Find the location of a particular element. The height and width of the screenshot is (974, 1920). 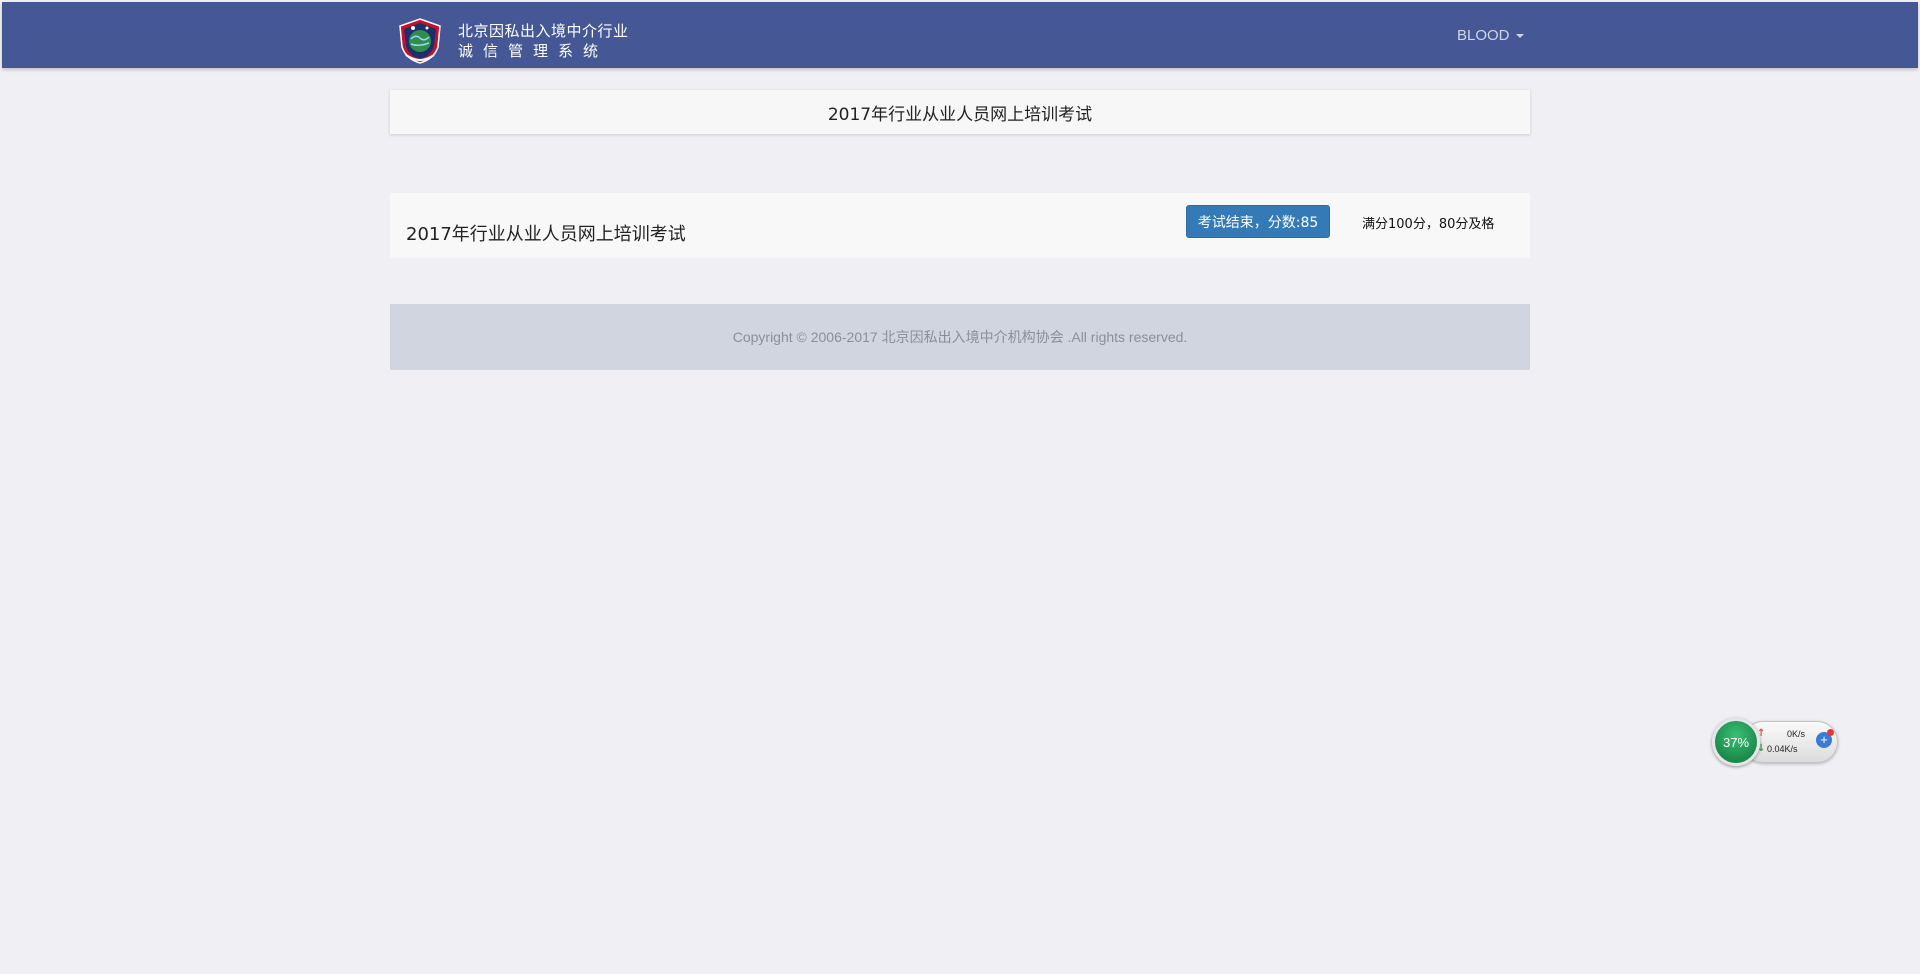

brand: 北京因私出入境中介行业 诚信管理系统 is located at coordinates (512, 41).